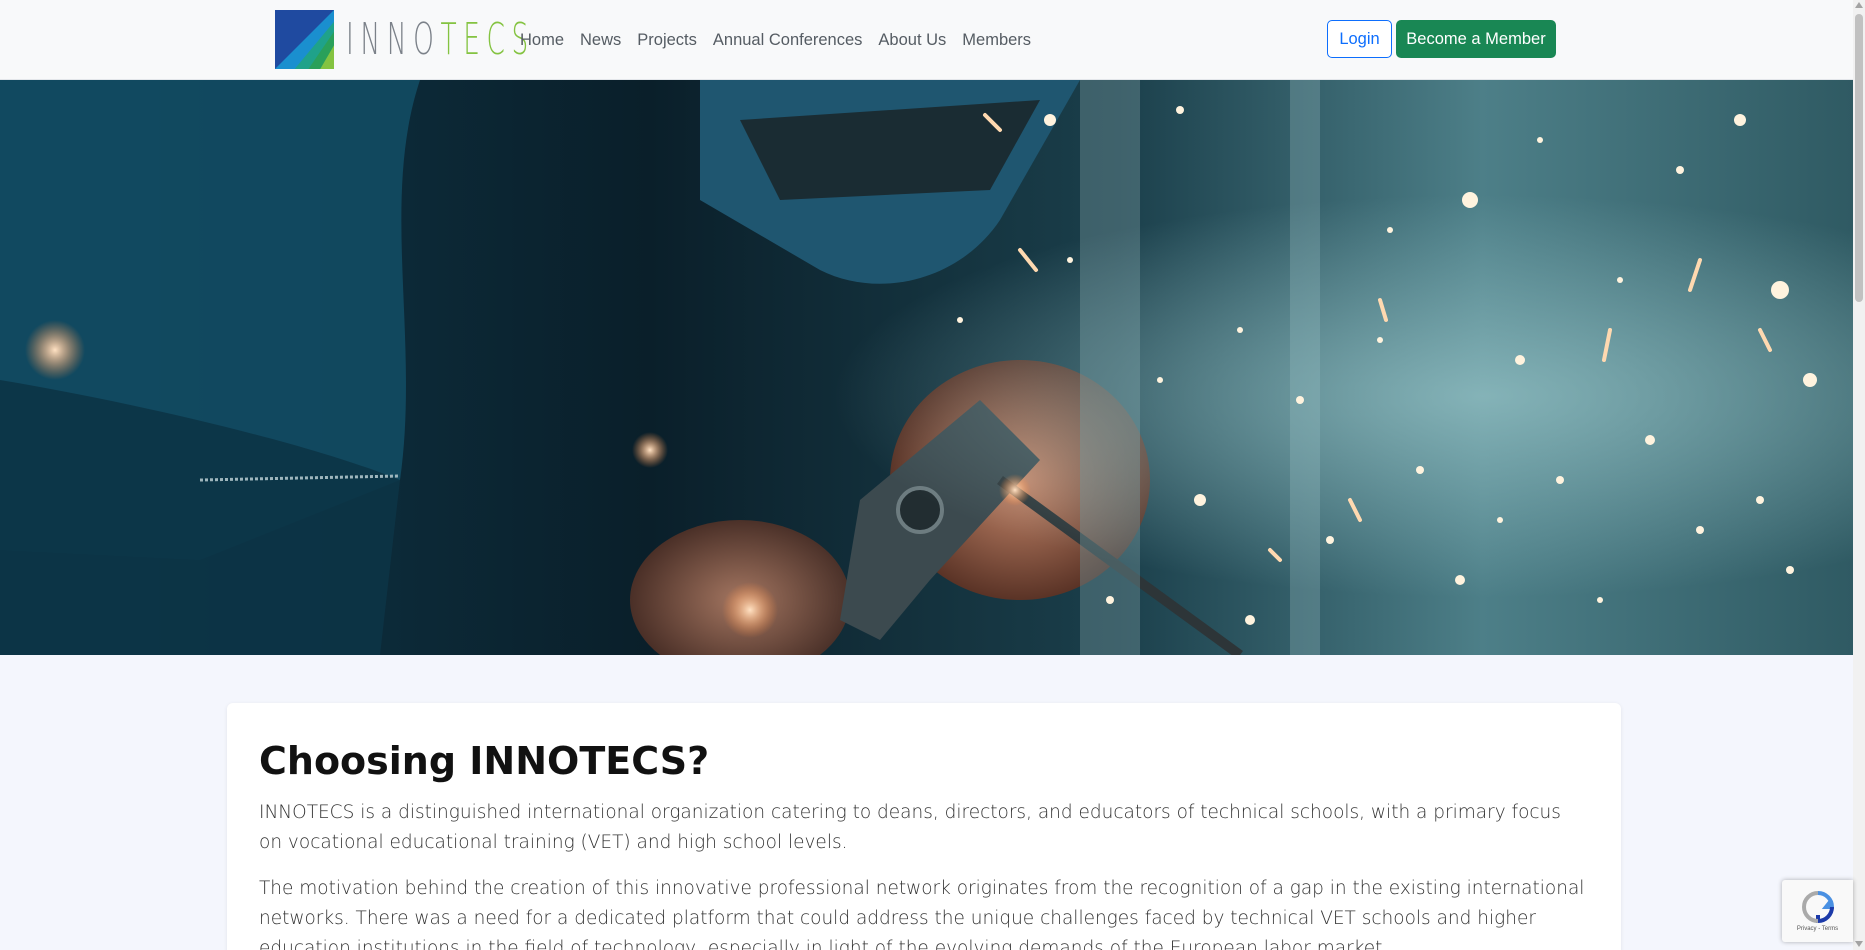 Image resolution: width=1865 pixels, height=950 pixels. I want to click on page-scrollbar, so click(1859, 475).